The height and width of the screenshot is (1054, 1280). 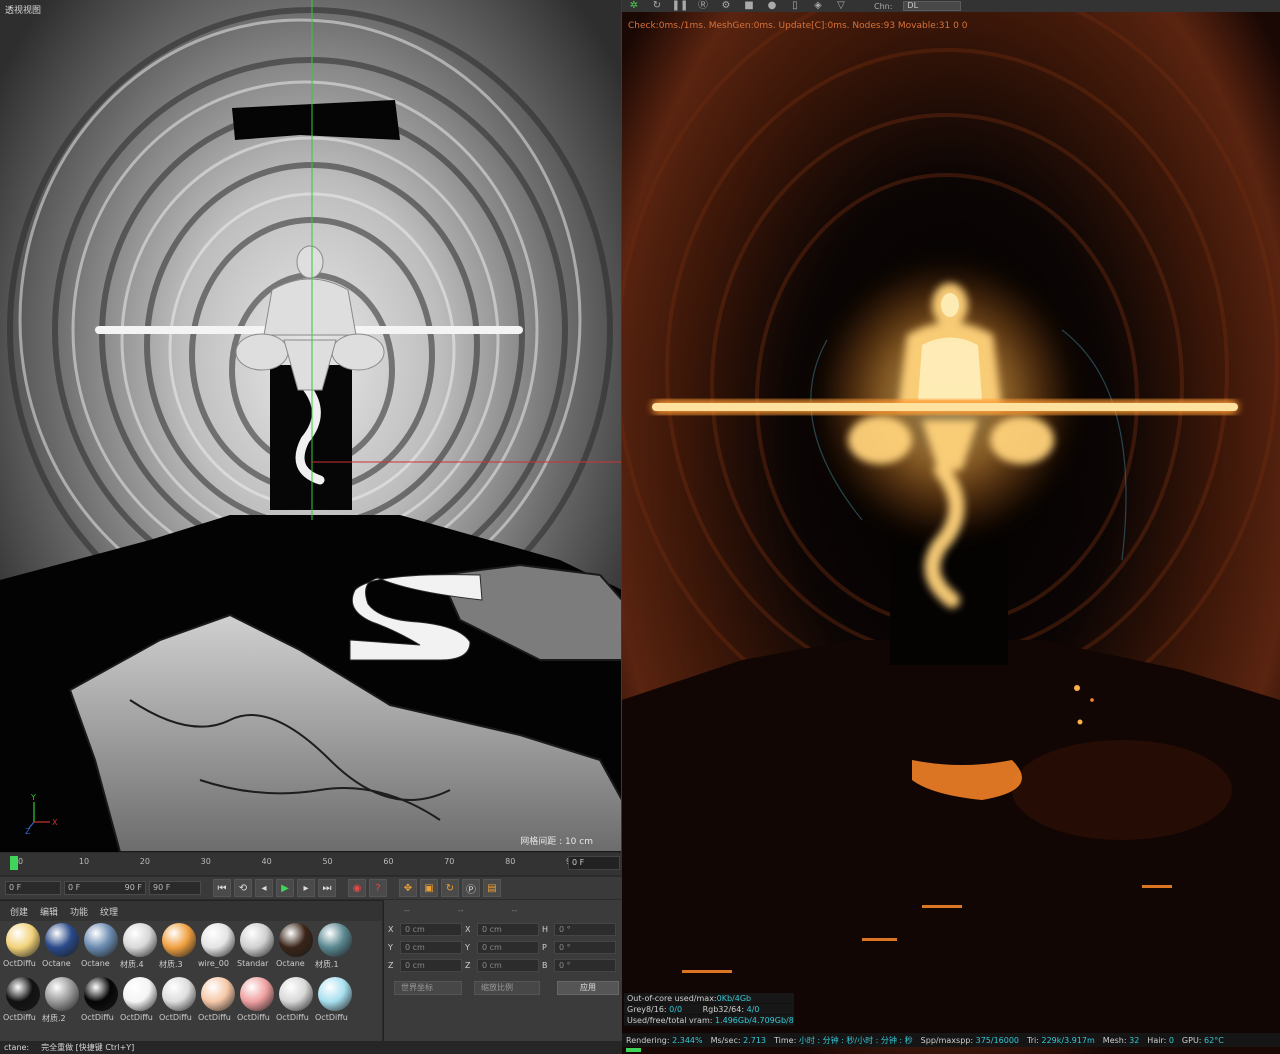 I want to click on record-icon: ◉, so click(x=357, y=888).